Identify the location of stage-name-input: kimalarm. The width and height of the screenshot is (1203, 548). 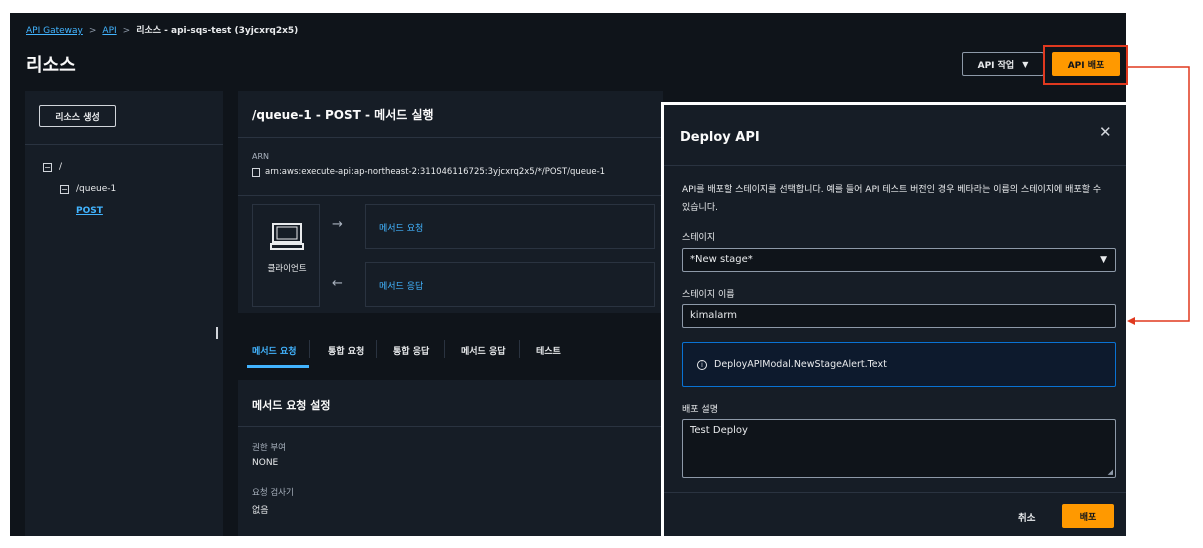
(899, 316).